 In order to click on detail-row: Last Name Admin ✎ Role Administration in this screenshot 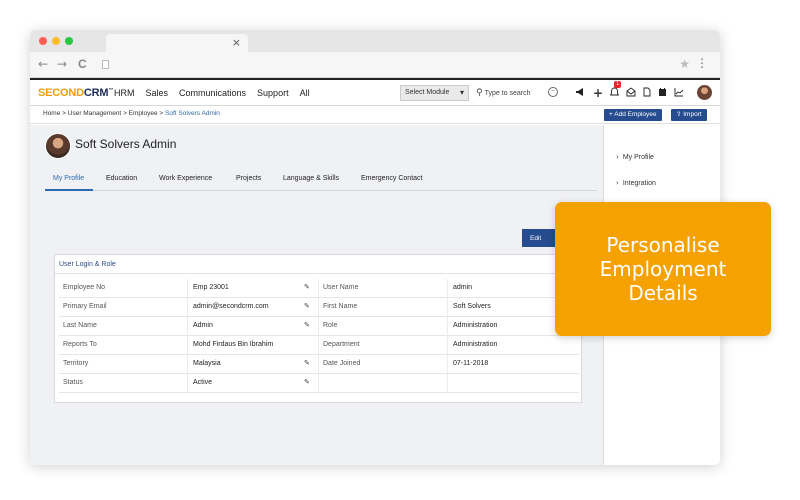, I will do `click(319, 326)`.